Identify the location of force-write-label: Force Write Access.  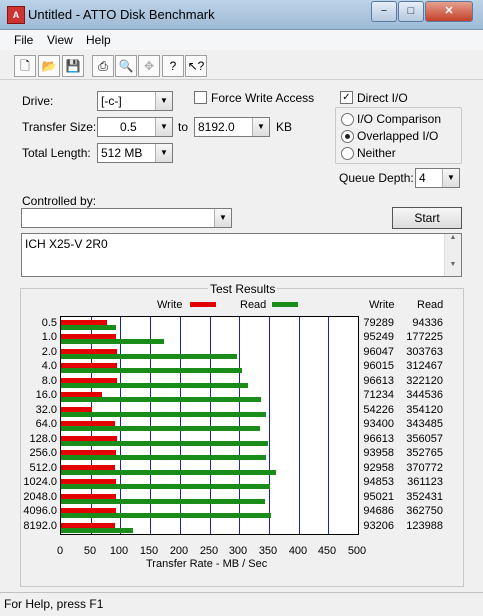
(263, 98).